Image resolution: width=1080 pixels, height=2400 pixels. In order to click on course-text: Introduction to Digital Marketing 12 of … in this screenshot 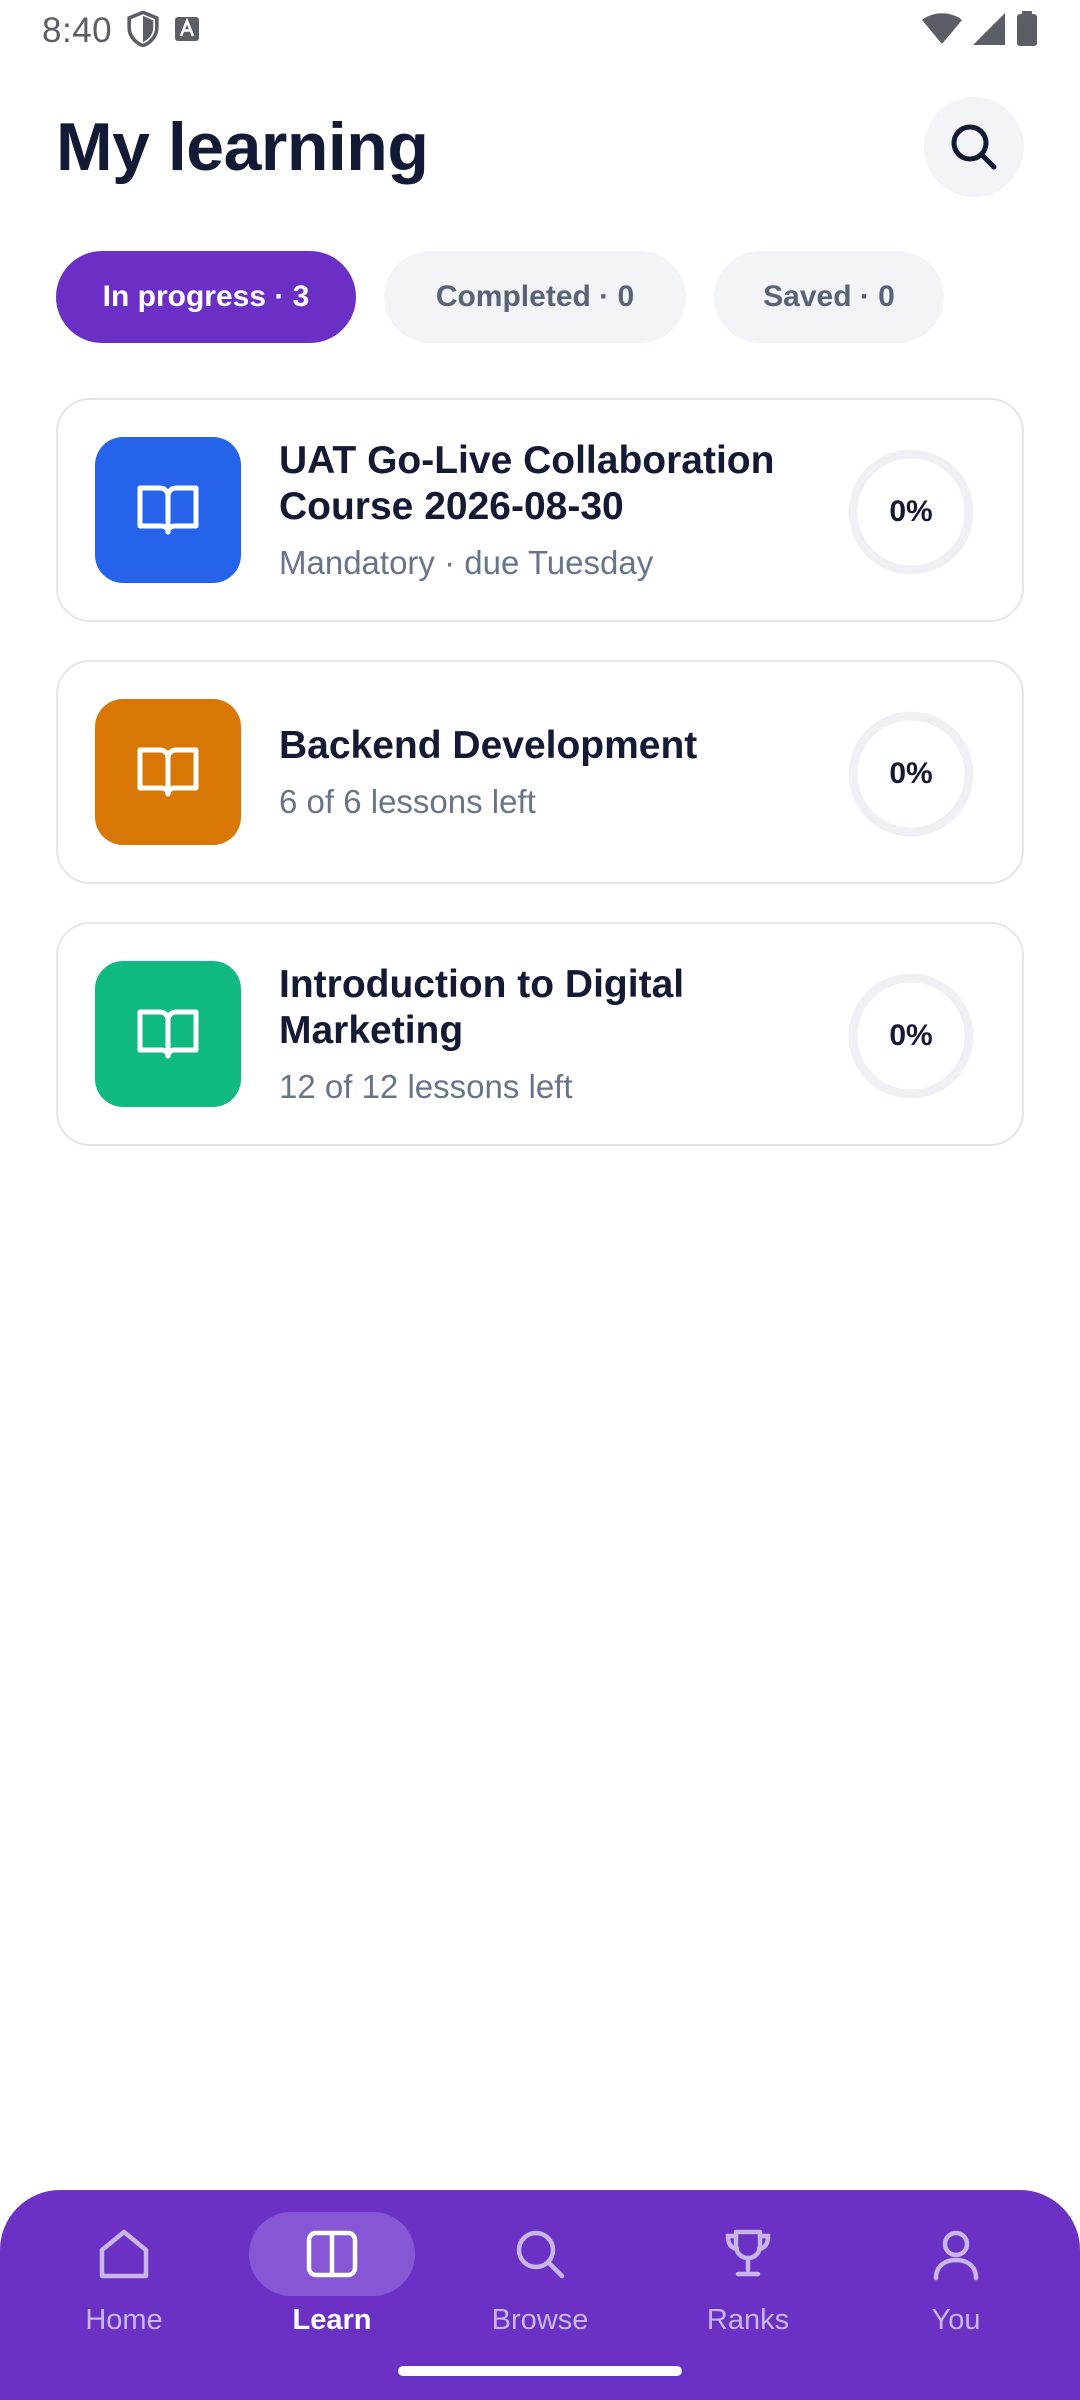, I will do `click(545, 1034)`.